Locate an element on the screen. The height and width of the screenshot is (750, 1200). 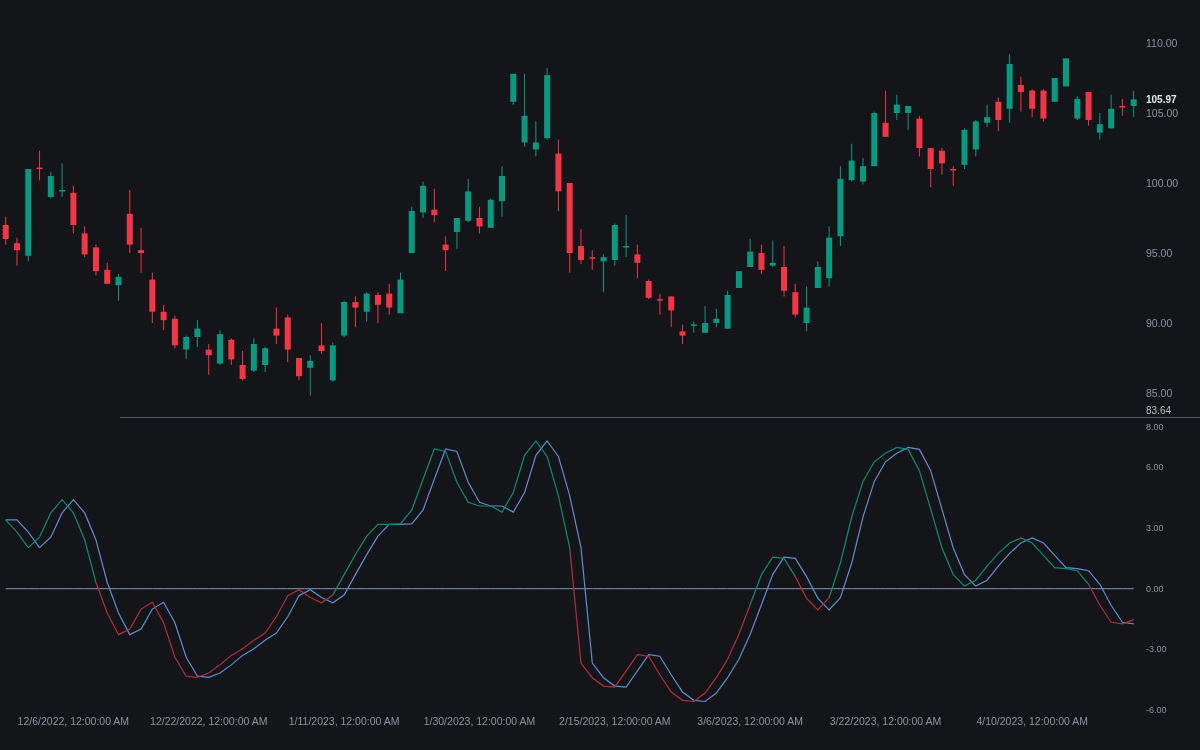
axis-tick-label: 4/10/2023, 12:00:00 AM is located at coordinates (1032, 721).